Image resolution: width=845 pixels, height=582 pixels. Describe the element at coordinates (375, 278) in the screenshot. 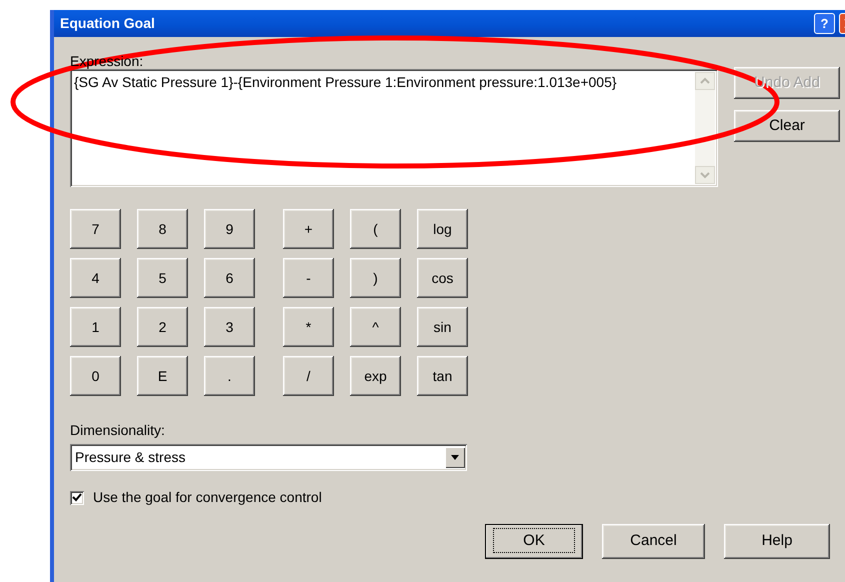

I see `keypad-button: )` at that location.